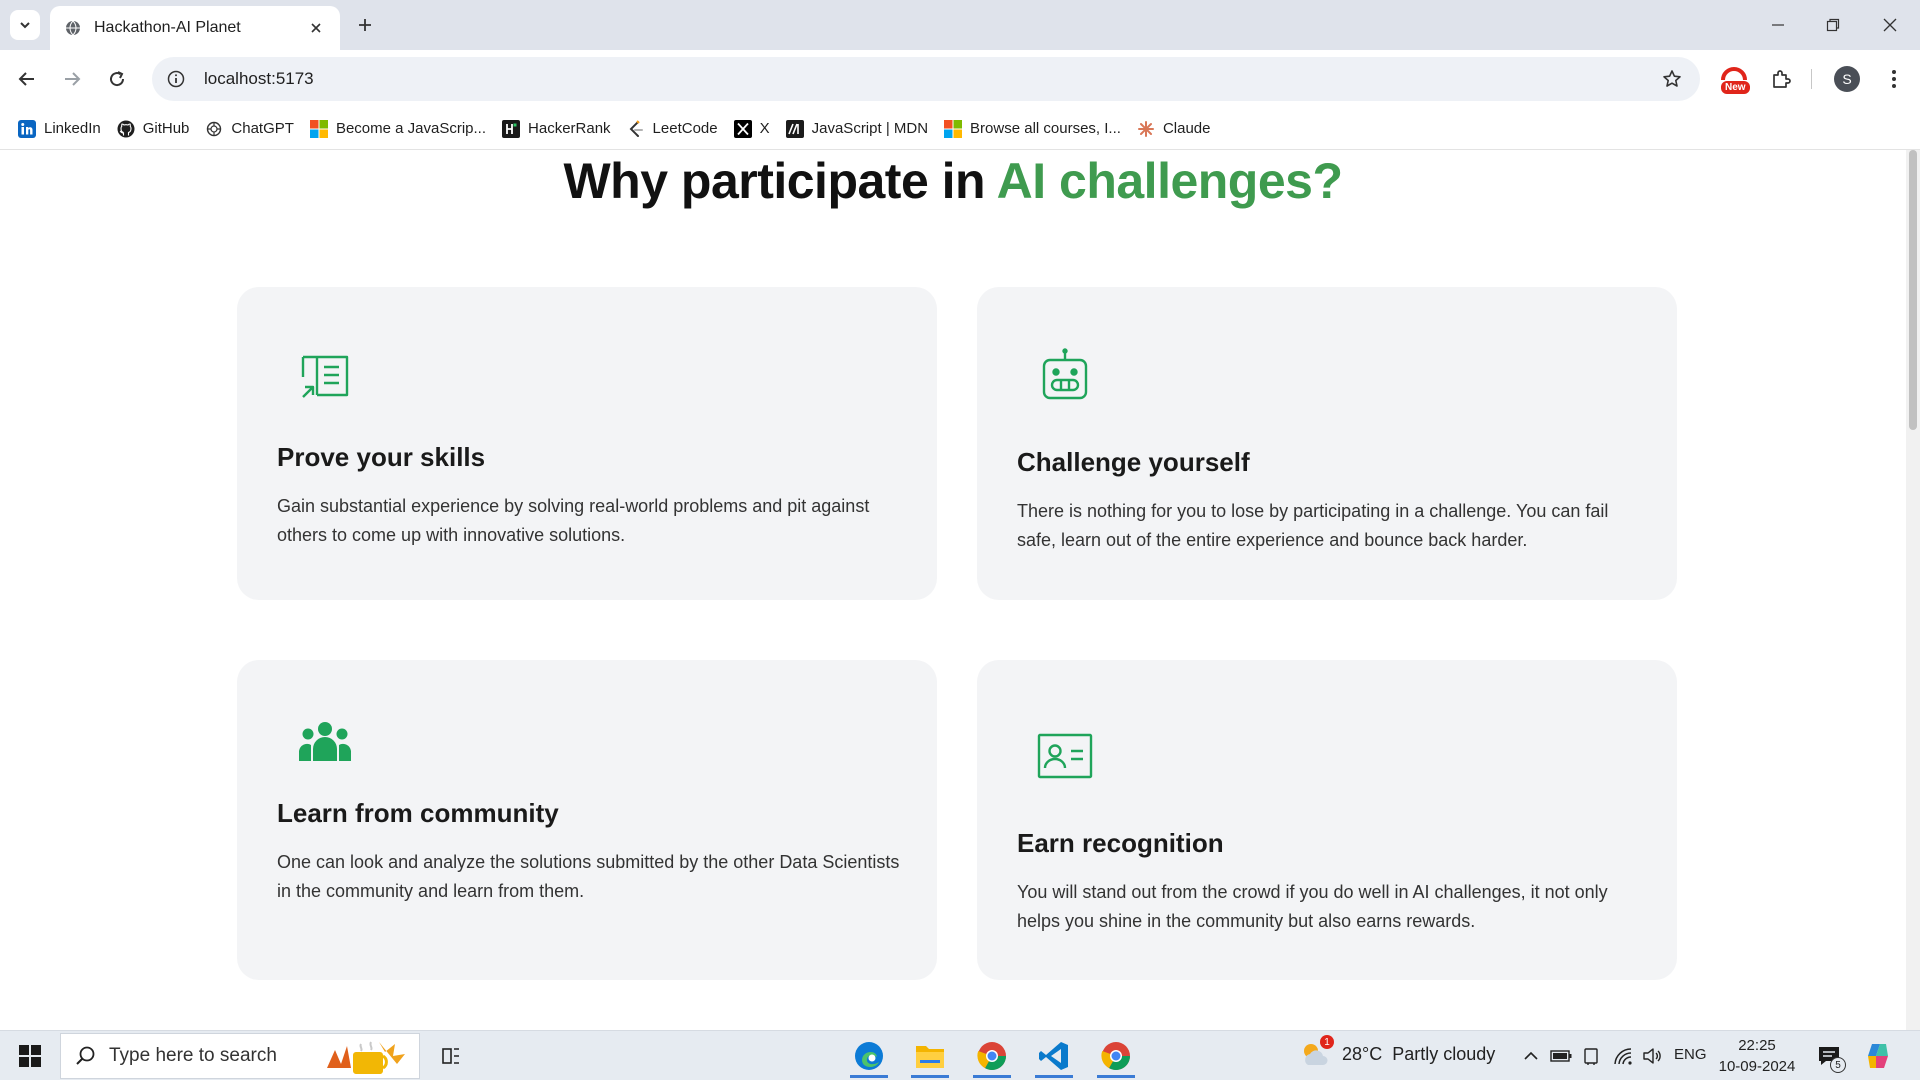 The height and width of the screenshot is (1080, 1920). I want to click on url-text: localhost:5173, so click(929, 79).